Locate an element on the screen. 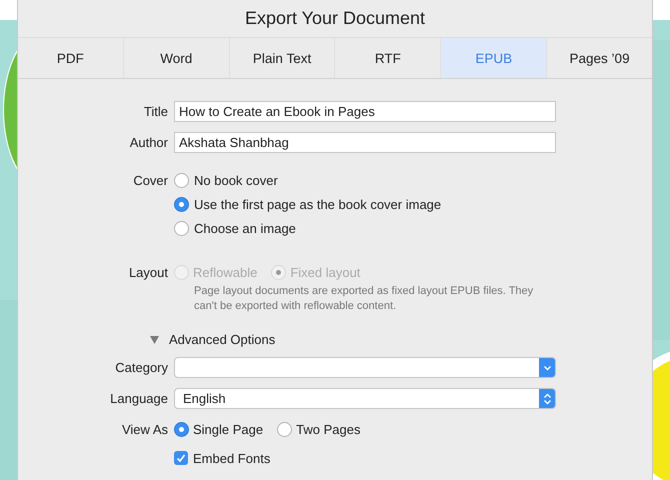 The image size is (670, 480). field-label: Language is located at coordinates (138, 398).